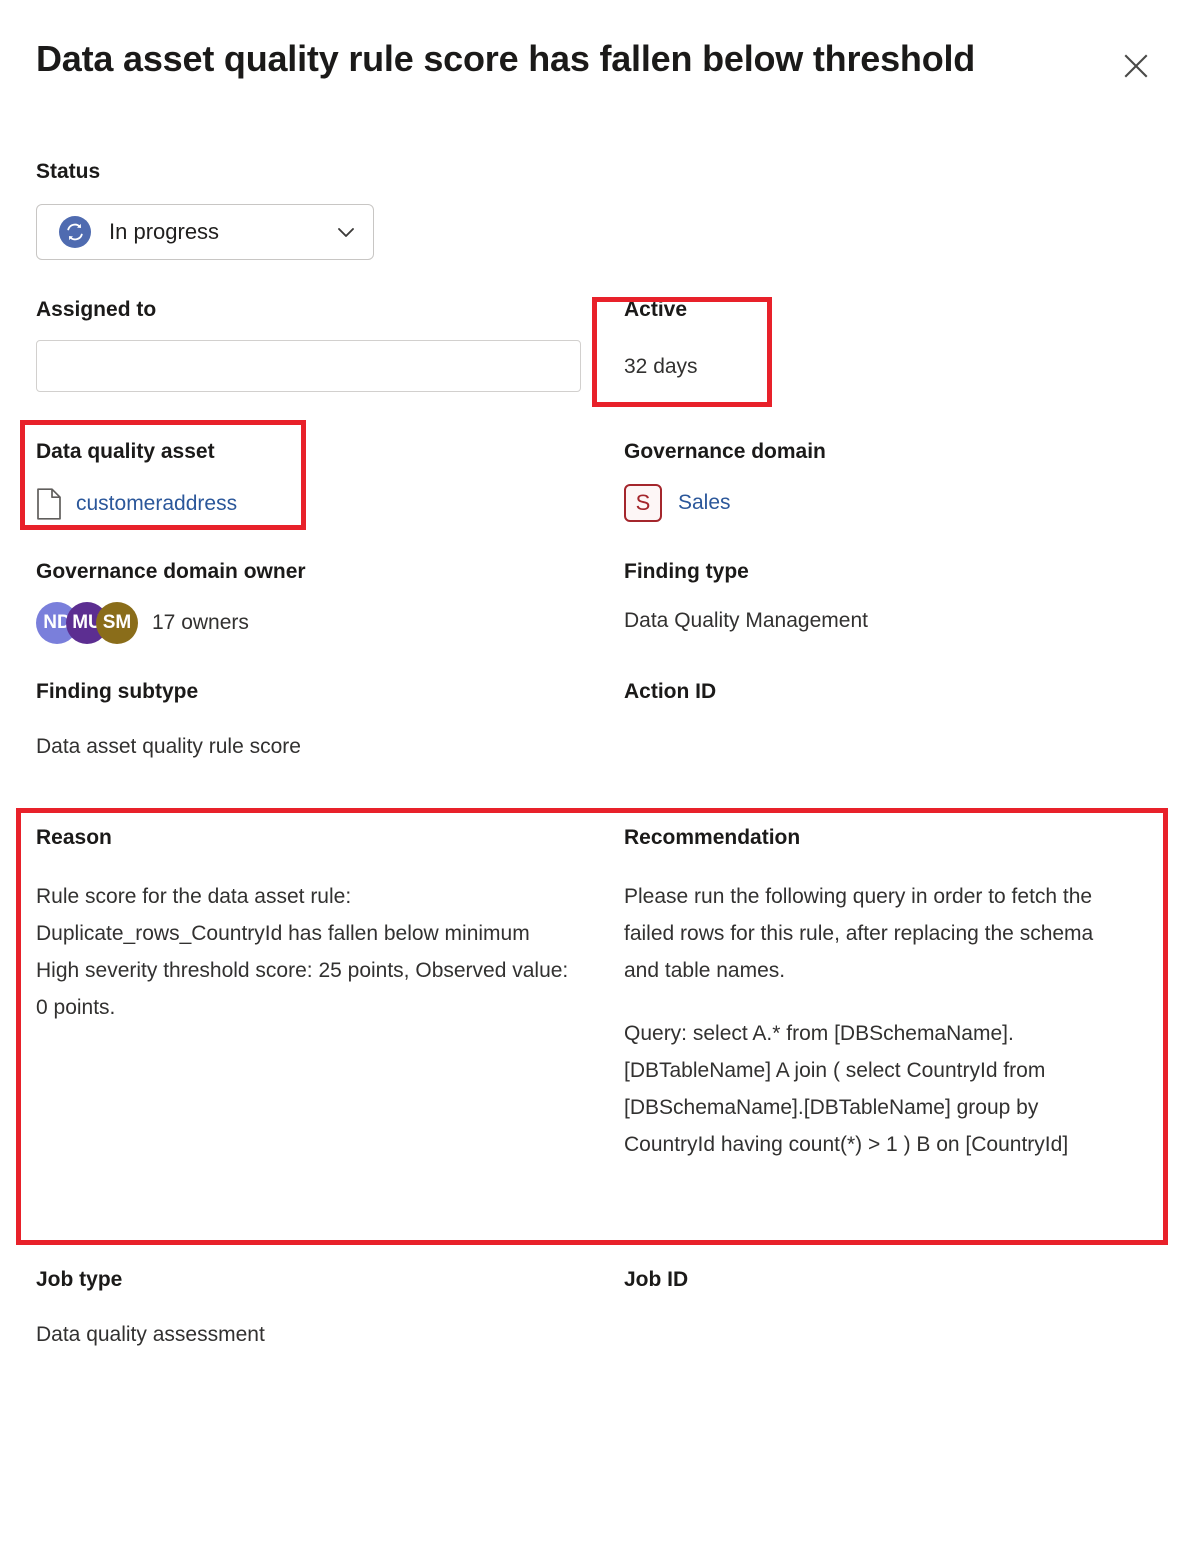  What do you see at coordinates (656, 1279) in the screenshot?
I see `job-id-label: Job ID` at bounding box center [656, 1279].